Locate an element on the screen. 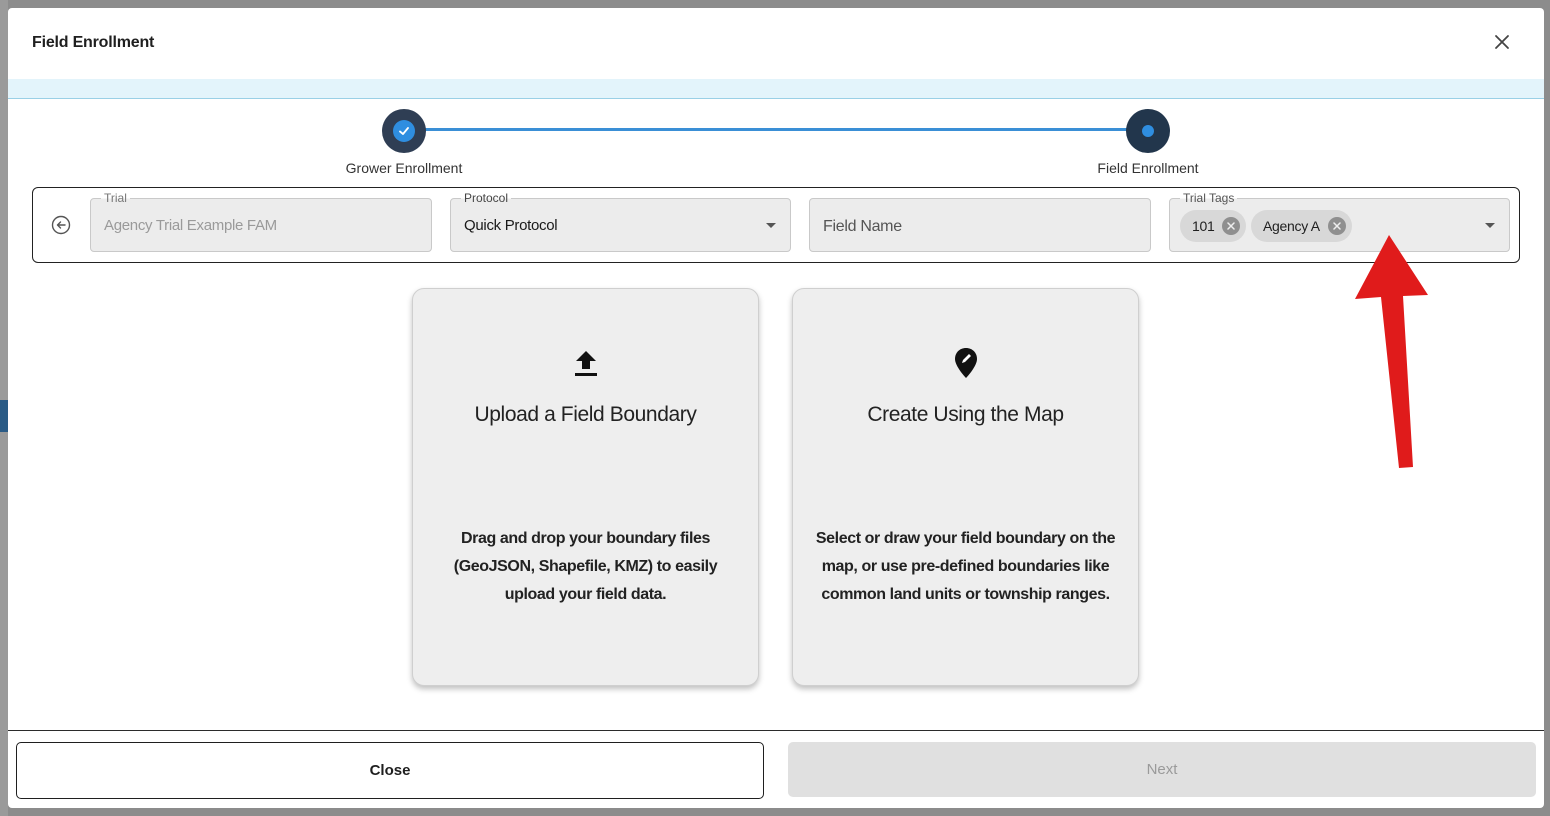 This screenshot has width=1550, height=816. active-dot-icon is located at coordinates (1148, 131).